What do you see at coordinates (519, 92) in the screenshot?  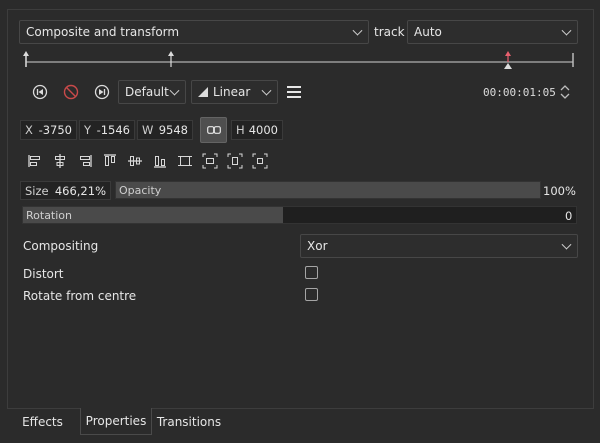 I see `timecode-display: 00:00:01:05` at bounding box center [519, 92].